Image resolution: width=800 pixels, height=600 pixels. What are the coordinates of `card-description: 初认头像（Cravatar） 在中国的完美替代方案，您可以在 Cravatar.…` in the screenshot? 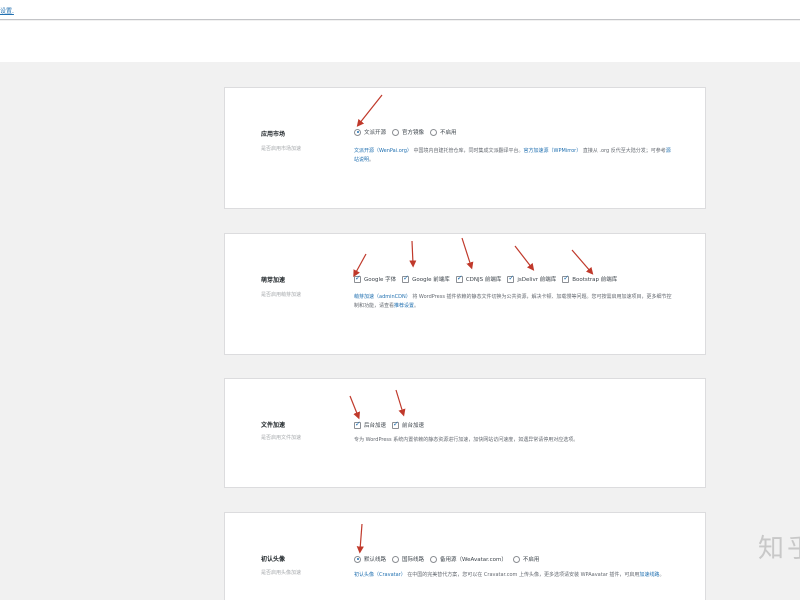 It's located at (514, 575).